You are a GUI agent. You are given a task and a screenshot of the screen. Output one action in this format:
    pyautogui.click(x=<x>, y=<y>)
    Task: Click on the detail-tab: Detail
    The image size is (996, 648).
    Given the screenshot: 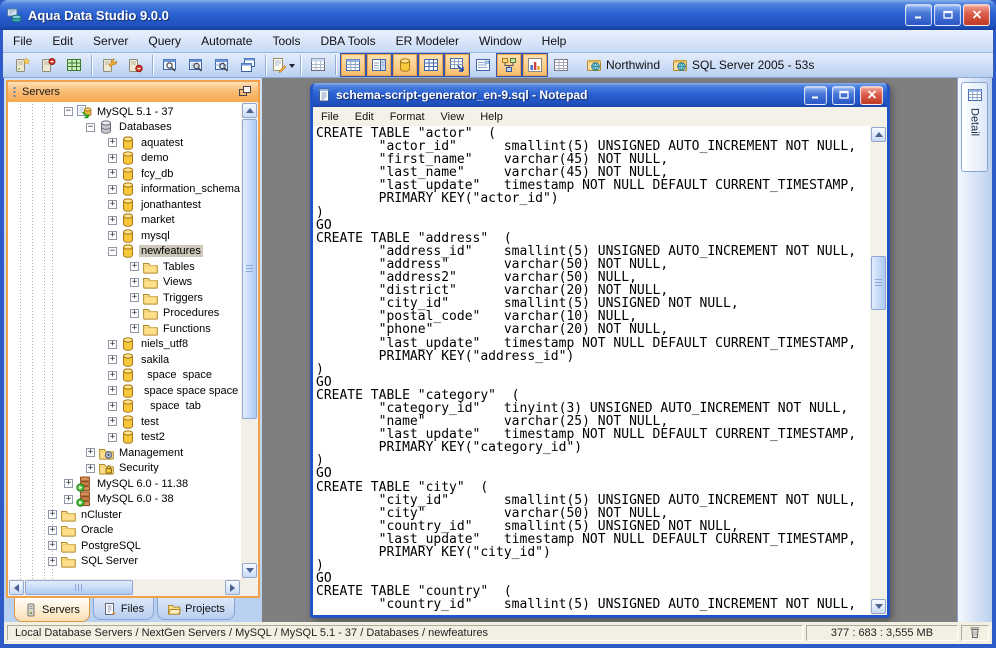 What is the action you would take?
    pyautogui.click(x=974, y=127)
    